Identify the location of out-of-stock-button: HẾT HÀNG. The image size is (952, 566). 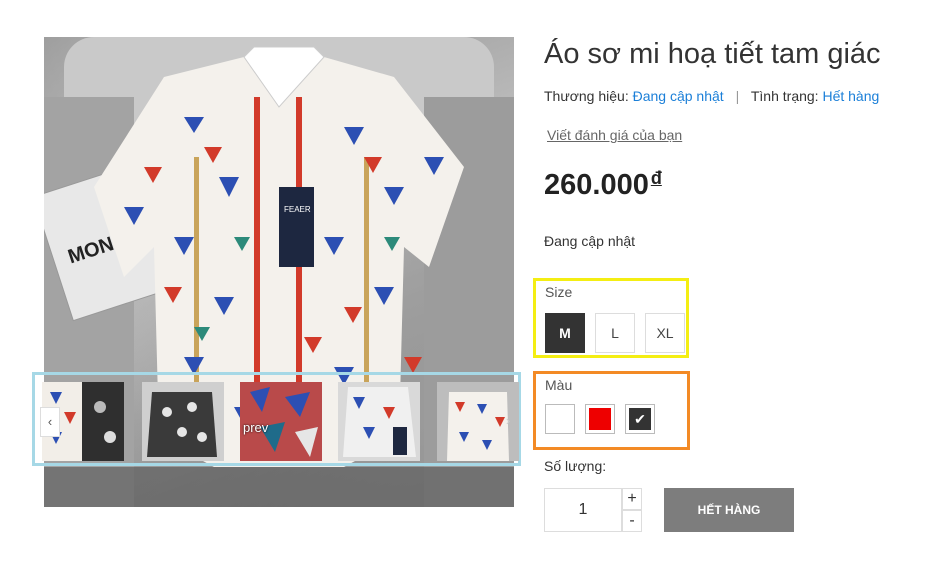
(729, 510).